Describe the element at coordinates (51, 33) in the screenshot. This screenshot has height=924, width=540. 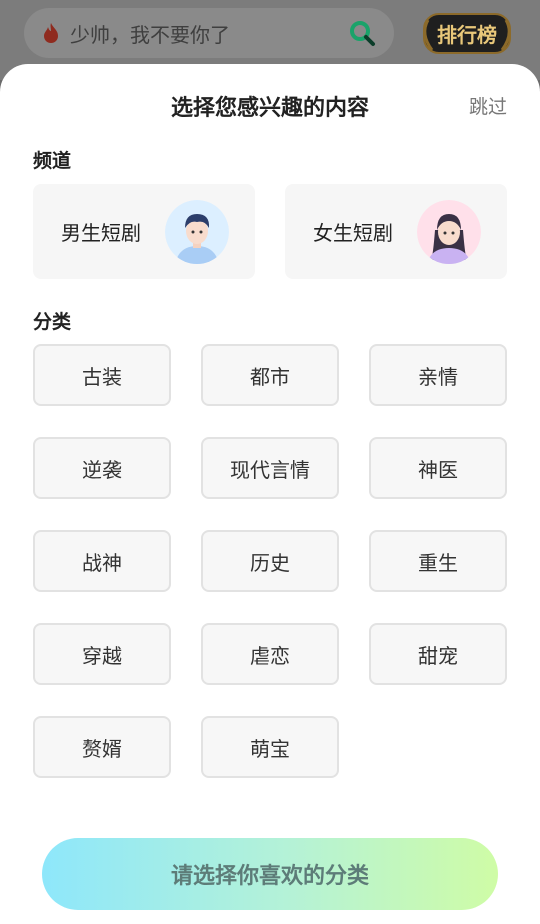
I see `fire-icon` at that location.